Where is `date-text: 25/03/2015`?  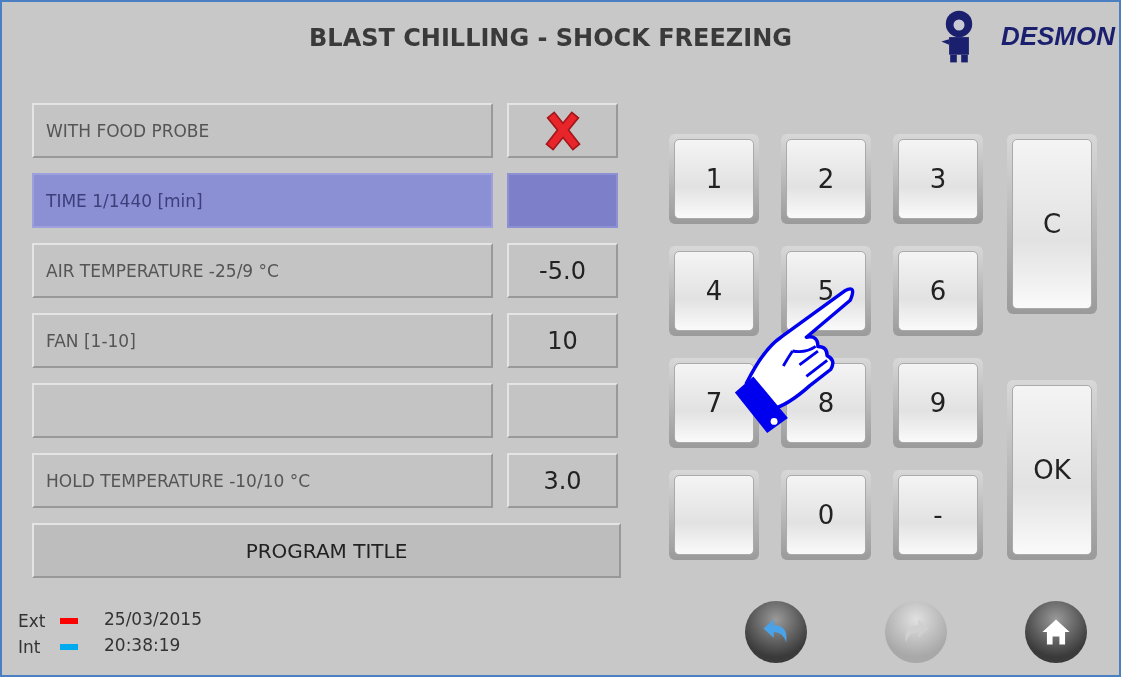
date-text: 25/03/2015 is located at coordinates (153, 618).